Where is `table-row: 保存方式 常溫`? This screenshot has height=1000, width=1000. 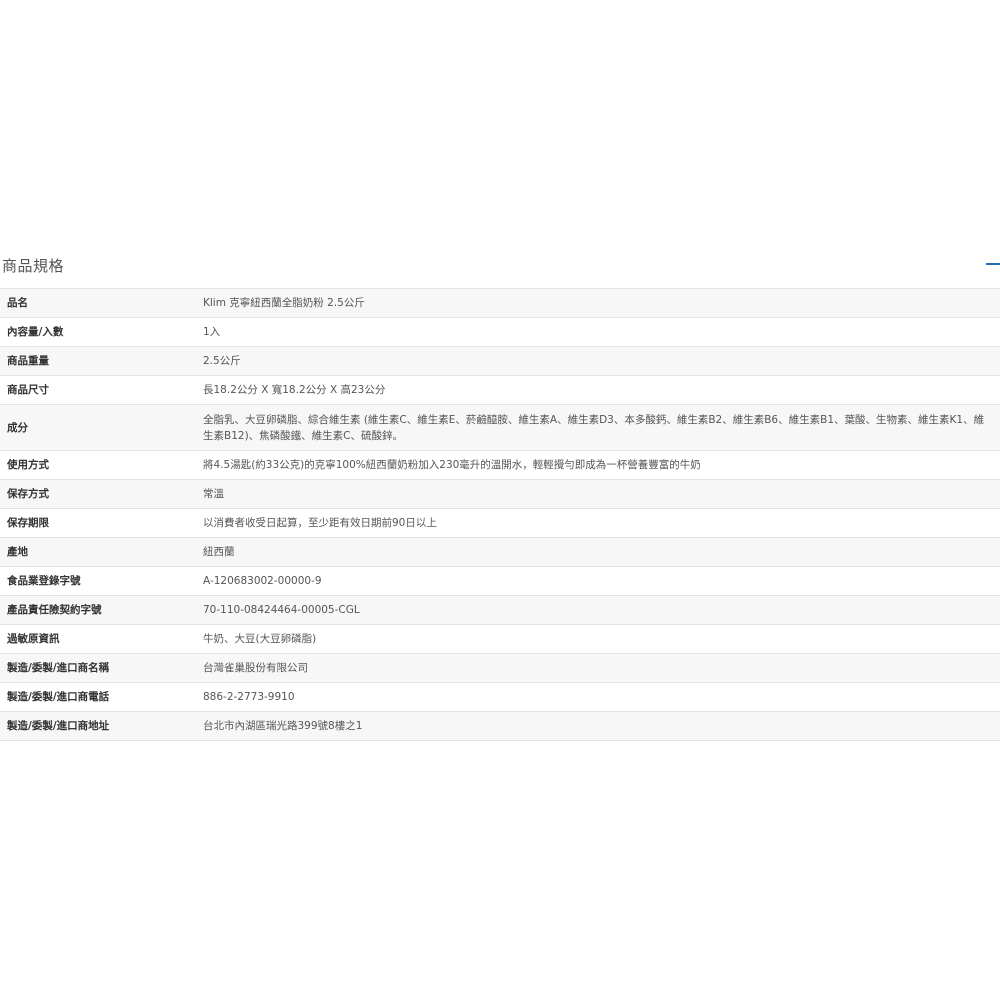
table-row: 保存方式 常溫 is located at coordinates (500, 494).